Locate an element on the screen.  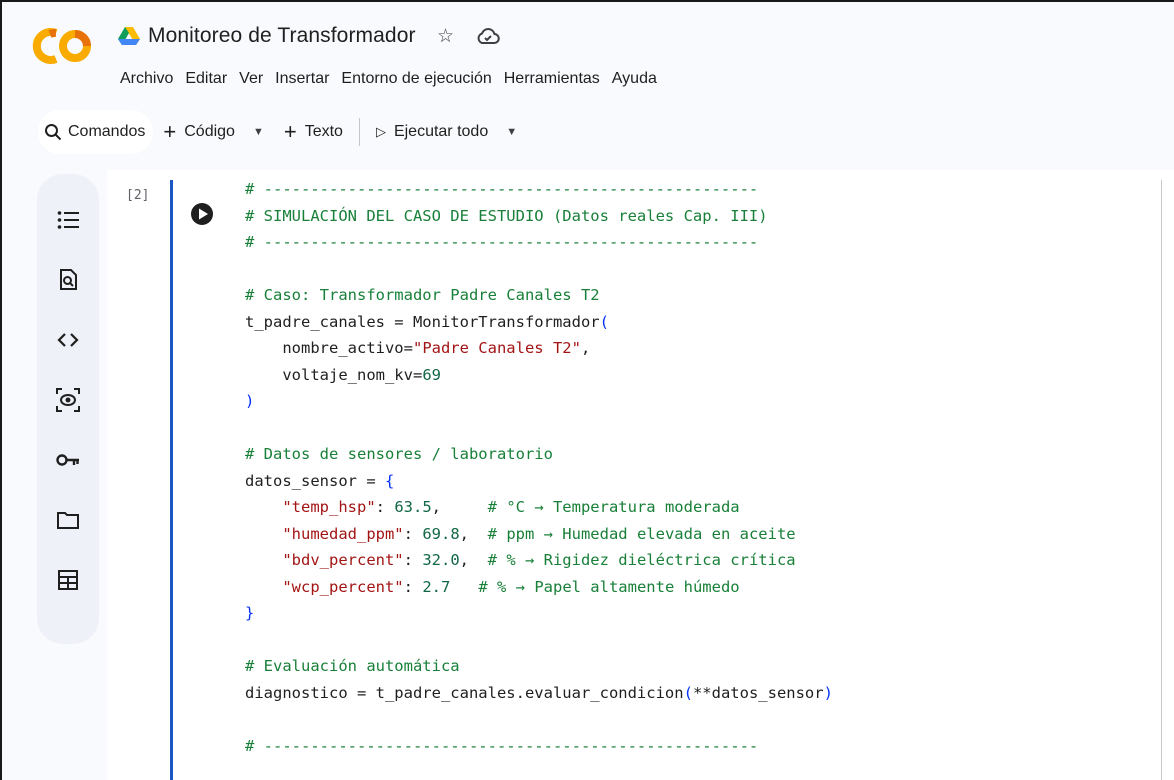
left-sidebar is located at coordinates (68, 409).